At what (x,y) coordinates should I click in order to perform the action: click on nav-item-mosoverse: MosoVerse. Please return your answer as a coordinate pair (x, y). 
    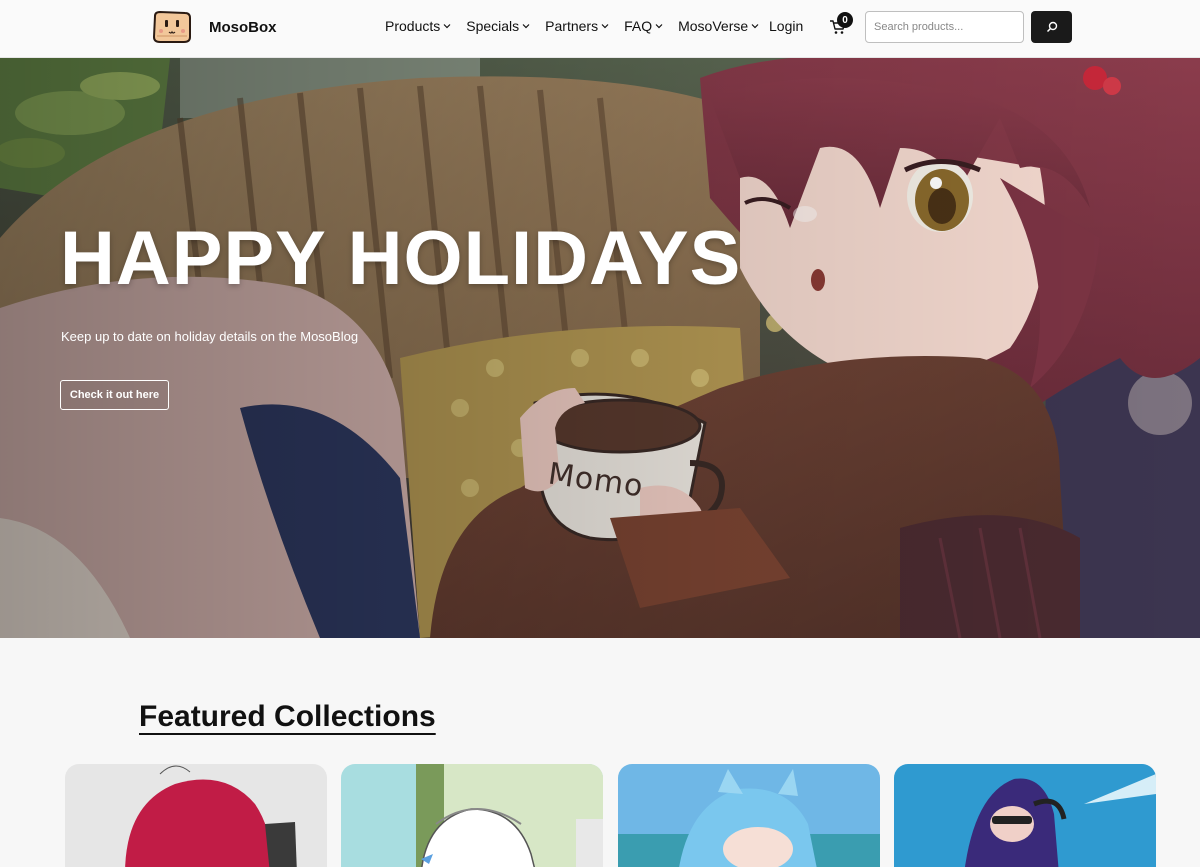
    Looking at the image, I should click on (718, 26).